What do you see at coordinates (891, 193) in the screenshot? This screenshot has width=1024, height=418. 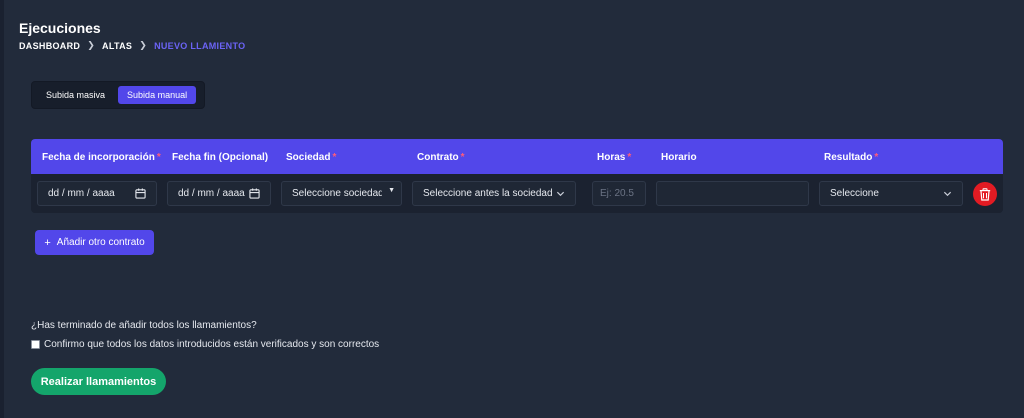 I see `resultado-select: Seleccione` at bounding box center [891, 193].